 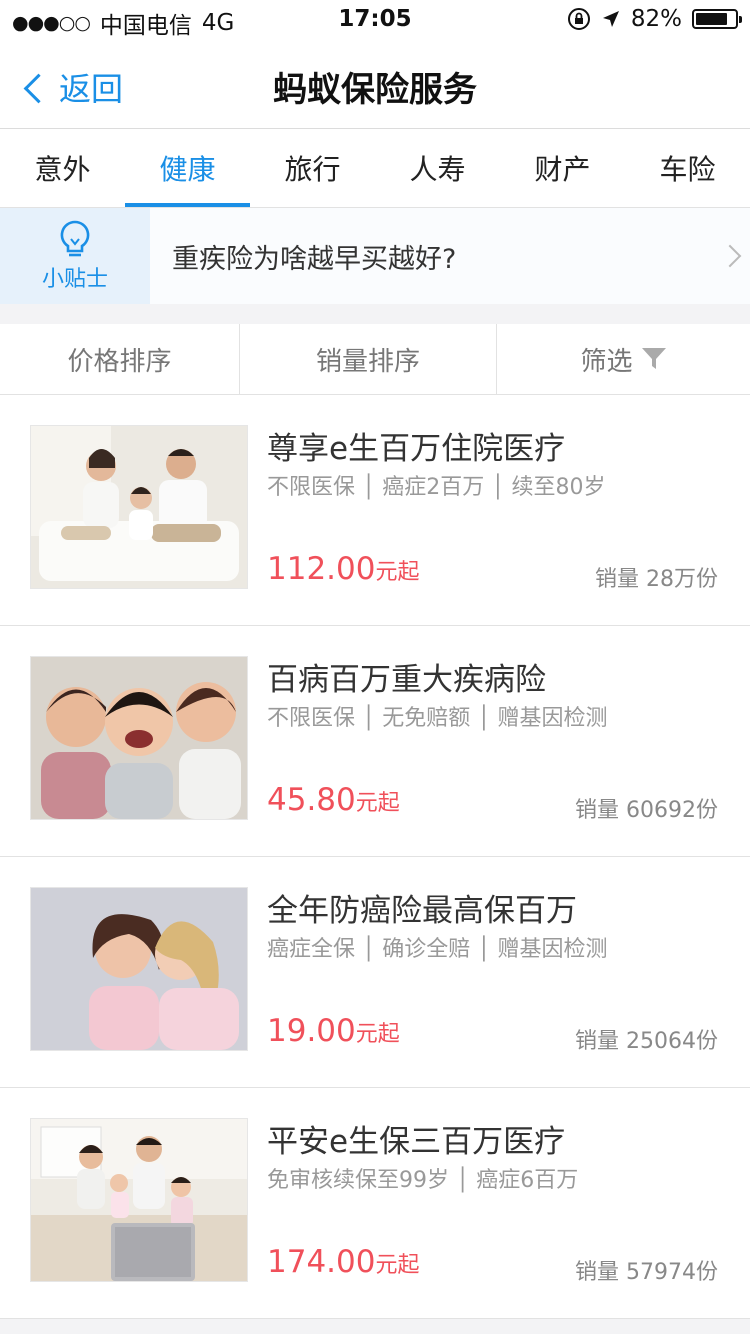 I want to click on tip-badge: 小贴士, so click(x=75, y=256).